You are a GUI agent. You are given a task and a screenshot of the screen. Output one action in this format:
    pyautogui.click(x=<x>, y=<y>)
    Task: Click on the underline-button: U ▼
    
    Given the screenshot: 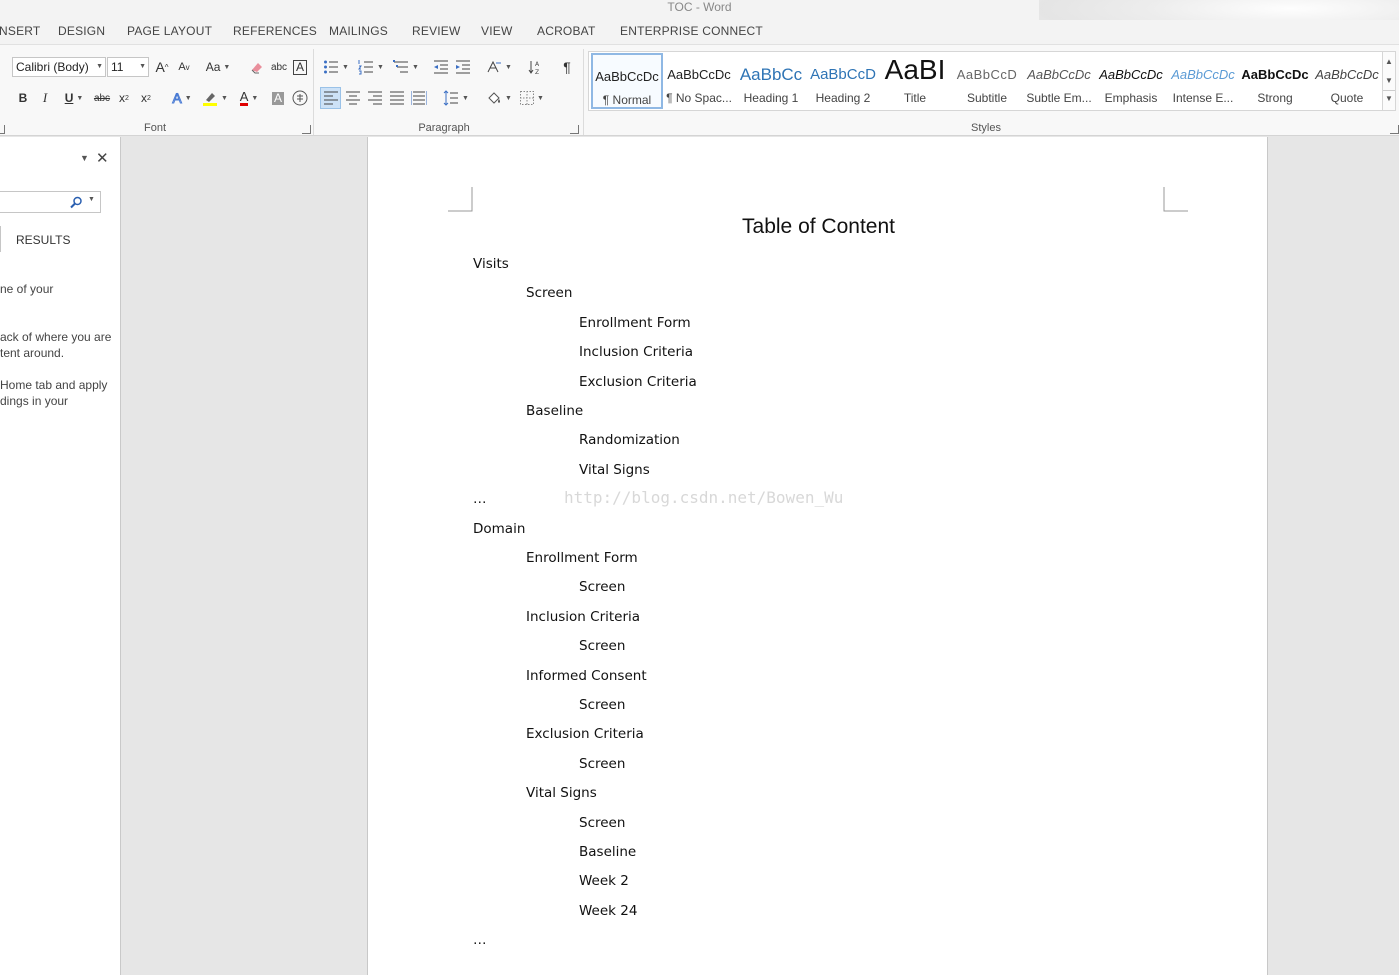 What is the action you would take?
    pyautogui.click(x=74, y=98)
    